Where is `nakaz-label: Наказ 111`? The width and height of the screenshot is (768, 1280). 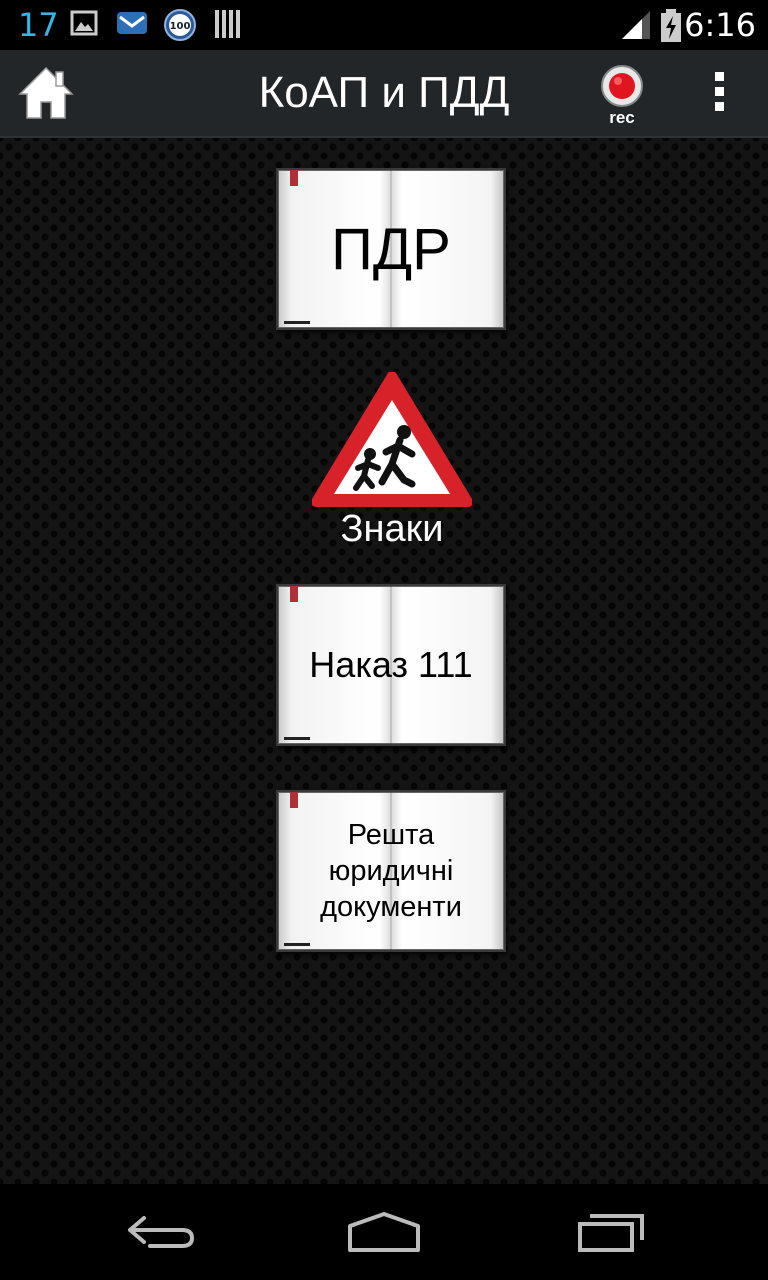
nakaz-label: Наказ 111 is located at coordinates (391, 664).